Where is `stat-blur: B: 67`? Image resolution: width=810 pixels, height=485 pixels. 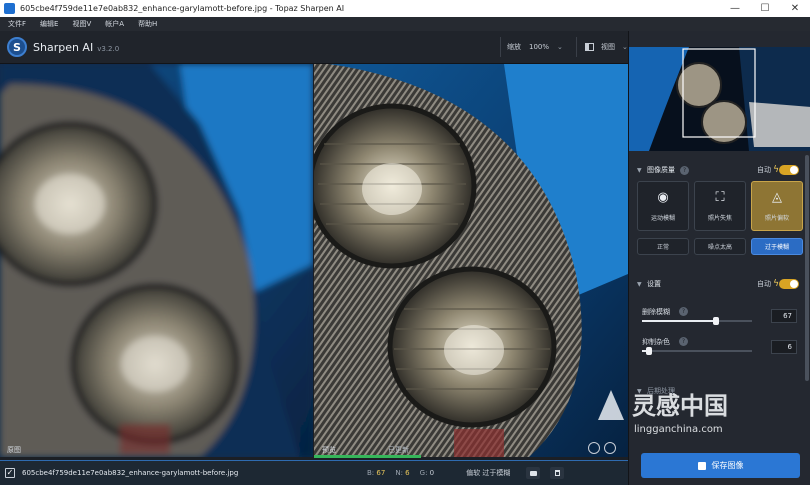 stat-blur: B: 67 is located at coordinates (376, 473).